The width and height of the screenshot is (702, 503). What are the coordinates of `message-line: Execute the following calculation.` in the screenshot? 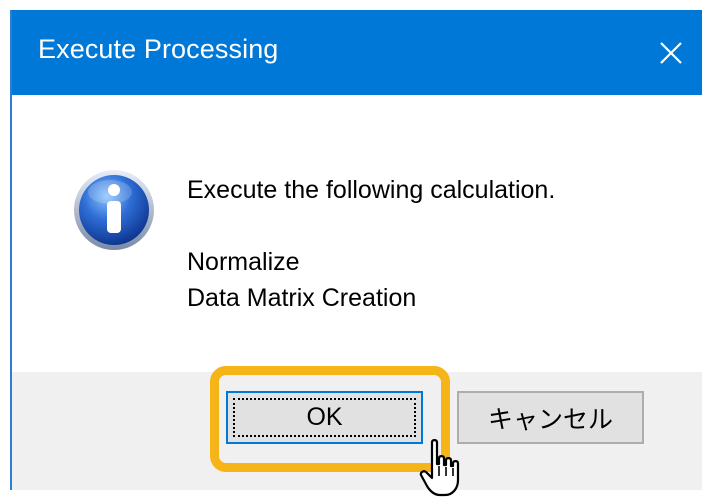 It's located at (371, 190).